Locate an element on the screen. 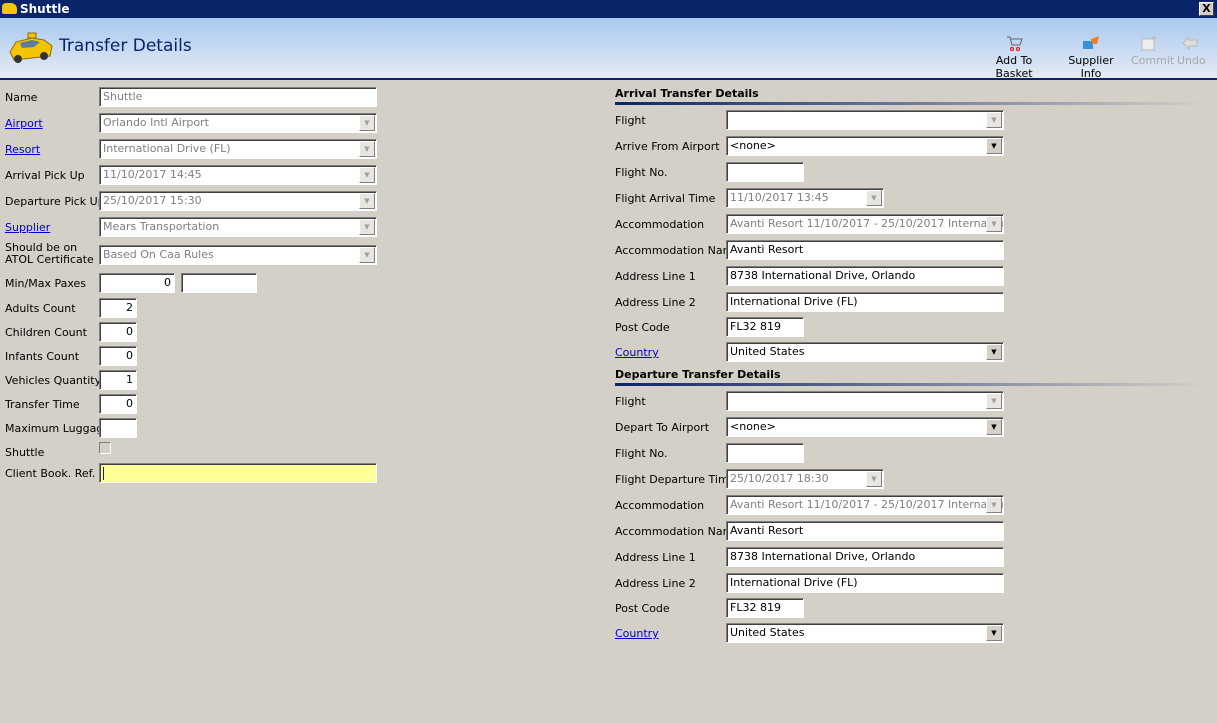 This screenshot has height=723, width=1217. departure-flight-dropdown: ▼ is located at coordinates (865, 401).